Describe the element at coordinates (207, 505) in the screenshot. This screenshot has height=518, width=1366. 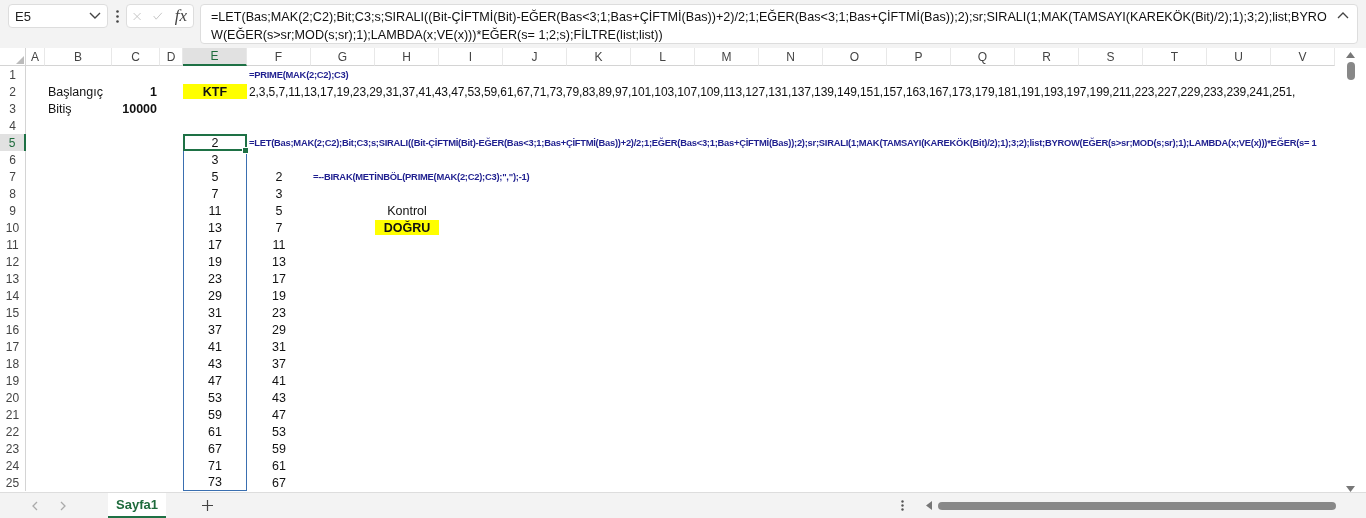
I see `add-sheet-icon` at that location.